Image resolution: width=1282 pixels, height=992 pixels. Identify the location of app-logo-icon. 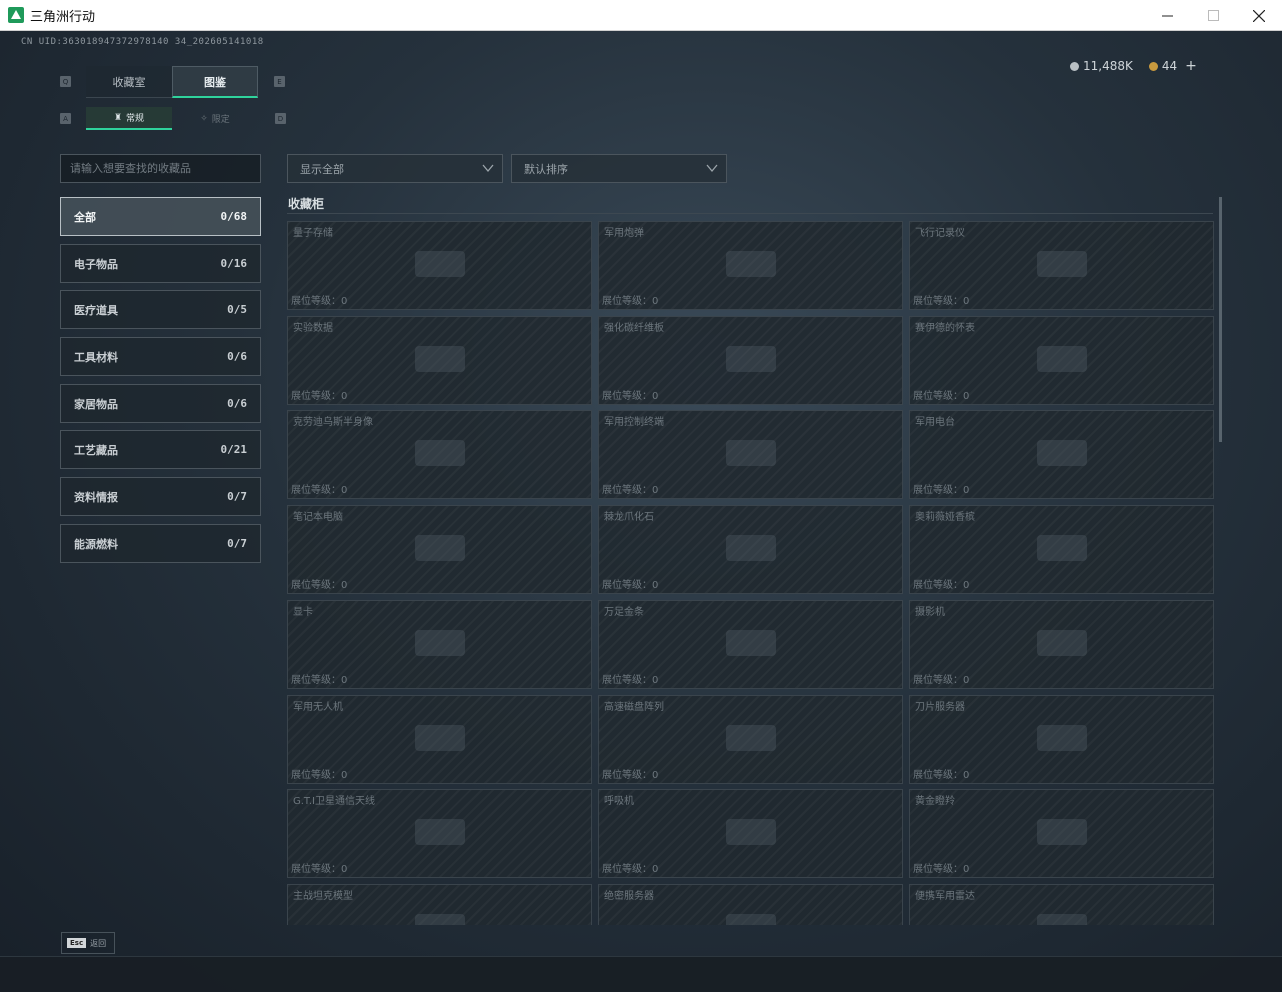
(16, 15).